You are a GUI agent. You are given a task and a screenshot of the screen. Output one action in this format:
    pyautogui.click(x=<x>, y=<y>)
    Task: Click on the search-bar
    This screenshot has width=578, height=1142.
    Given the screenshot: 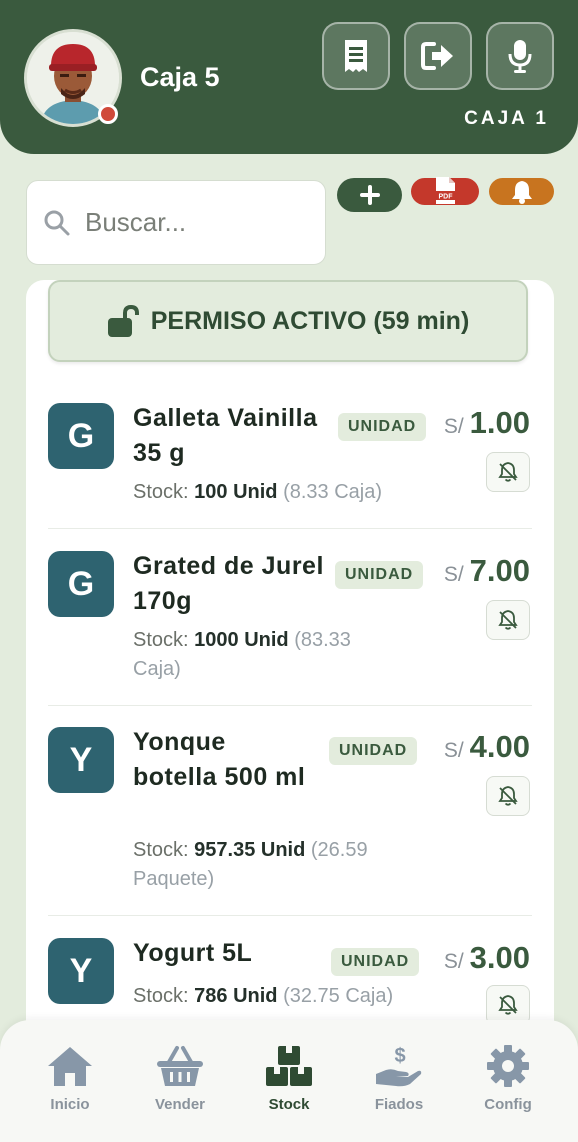 What is the action you would take?
    pyautogui.click(x=176, y=222)
    